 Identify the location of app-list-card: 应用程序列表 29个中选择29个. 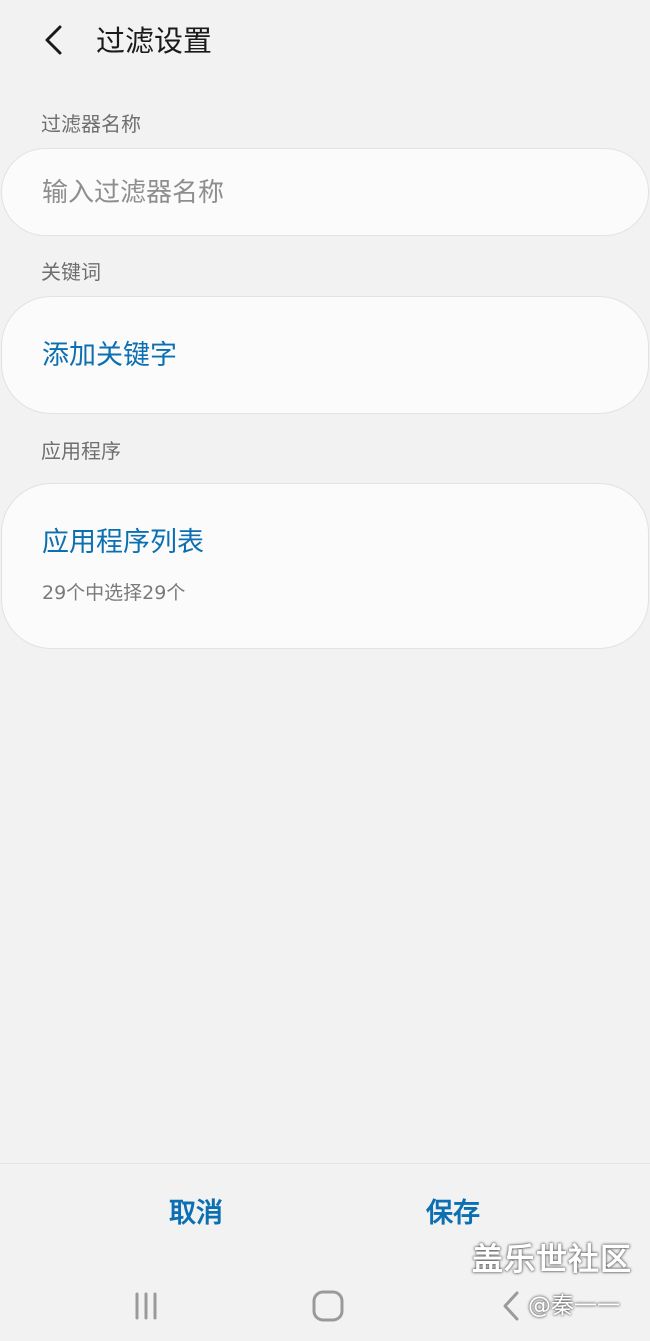
(325, 566).